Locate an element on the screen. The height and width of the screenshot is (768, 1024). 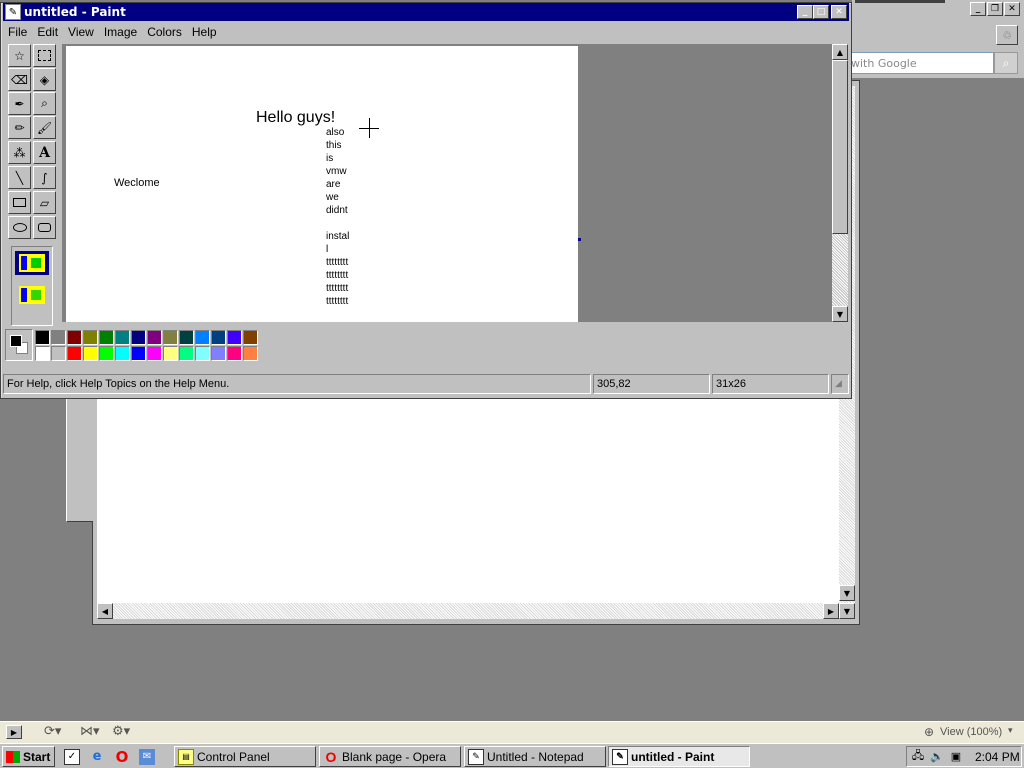
task-opera: O Blank page - Opera is located at coordinates (390, 756).